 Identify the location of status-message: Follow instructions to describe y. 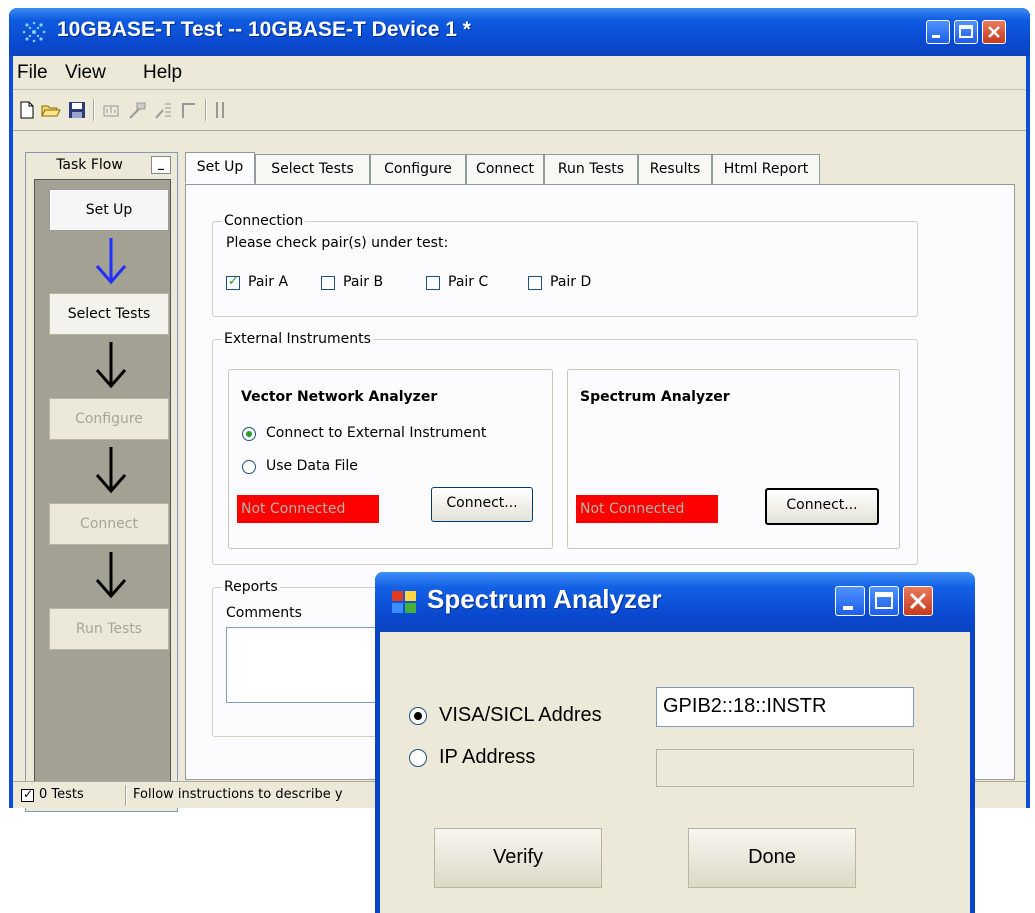
(238, 794).